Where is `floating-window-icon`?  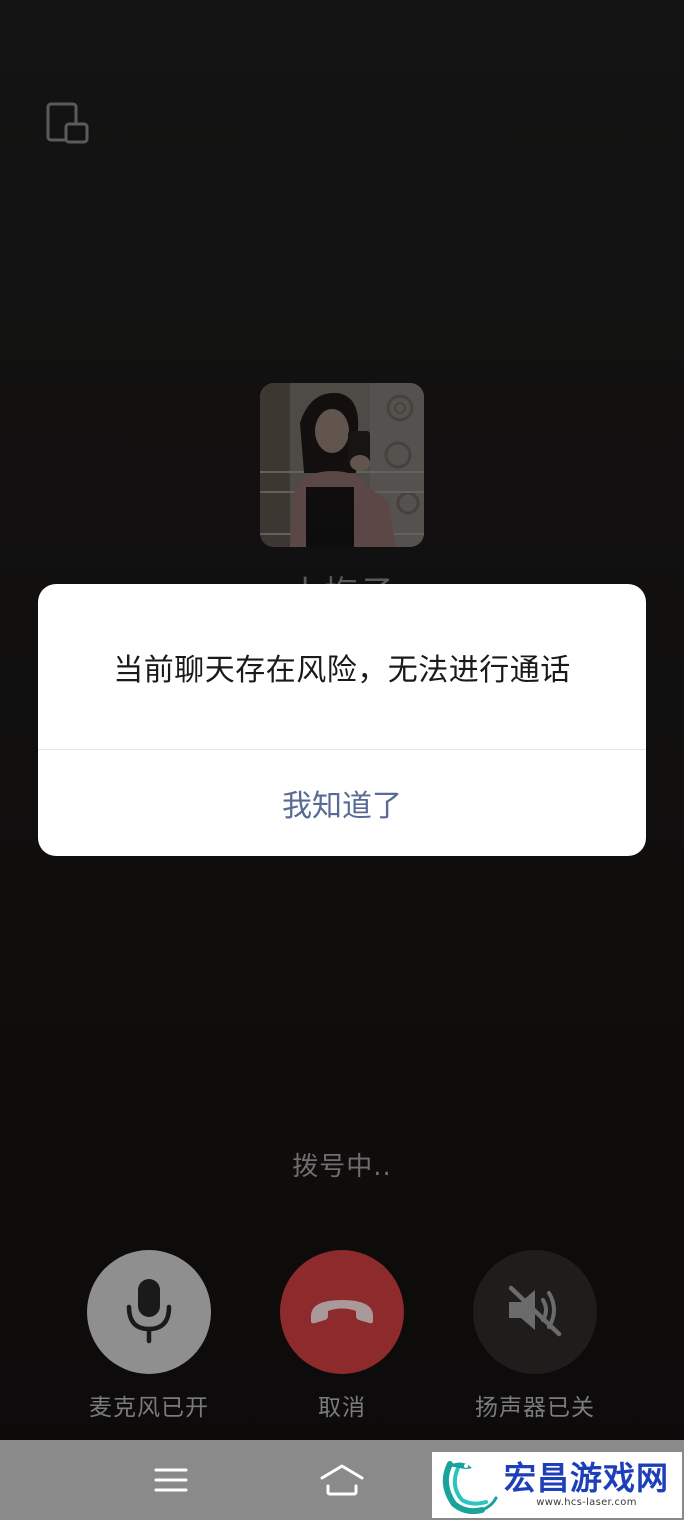 floating-window-icon is located at coordinates (68, 124).